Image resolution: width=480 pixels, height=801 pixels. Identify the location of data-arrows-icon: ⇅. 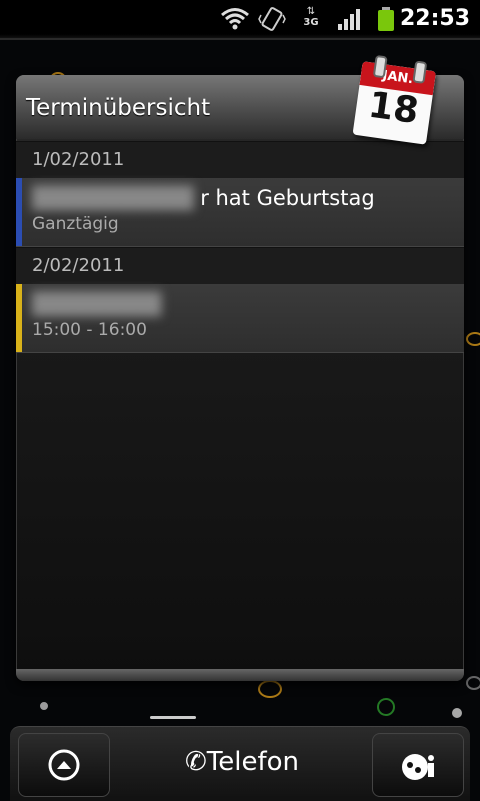
(311, 11).